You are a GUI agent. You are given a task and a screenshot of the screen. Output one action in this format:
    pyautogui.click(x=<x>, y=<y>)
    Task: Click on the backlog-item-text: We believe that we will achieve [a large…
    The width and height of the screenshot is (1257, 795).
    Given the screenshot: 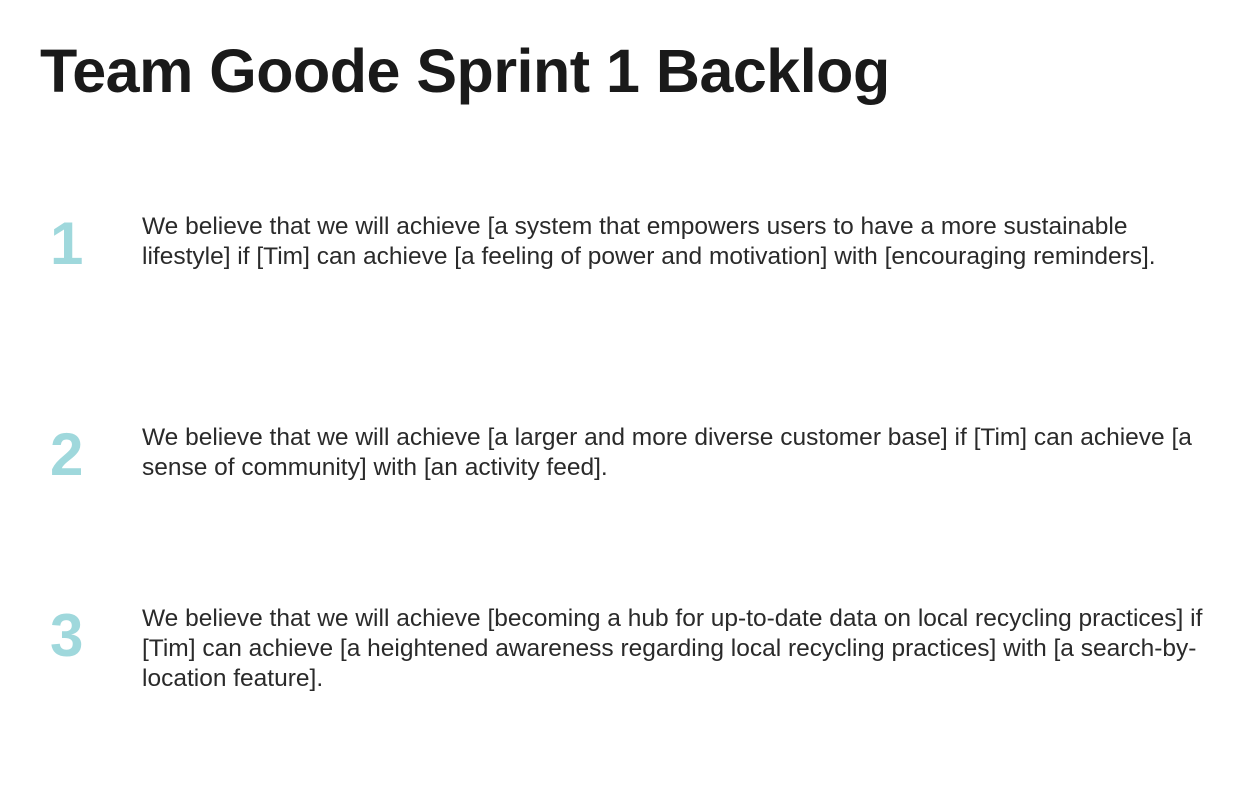 What is the action you would take?
    pyautogui.click(x=667, y=452)
    